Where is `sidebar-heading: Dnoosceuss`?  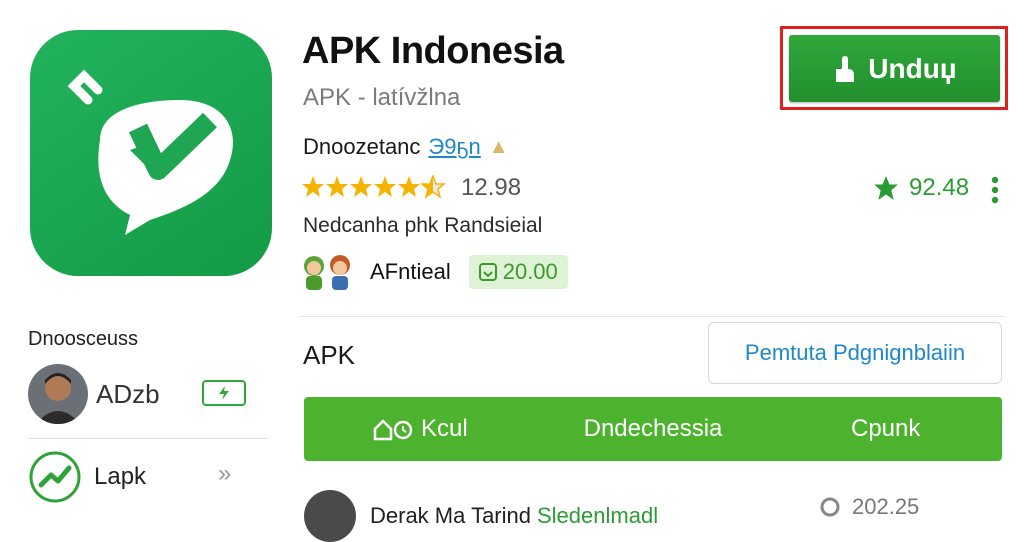 sidebar-heading: Dnoosceuss is located at coordinates (83, 339).